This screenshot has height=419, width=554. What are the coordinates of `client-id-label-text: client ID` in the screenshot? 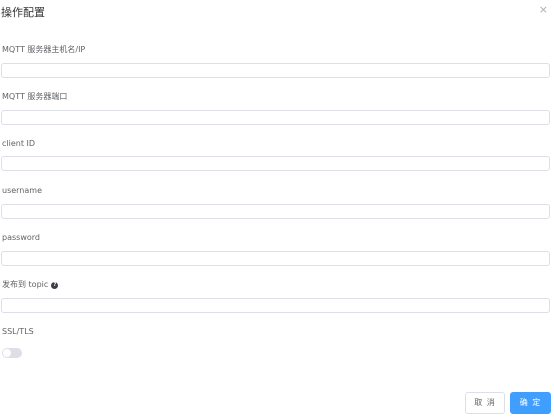 It's located at (19, 143).